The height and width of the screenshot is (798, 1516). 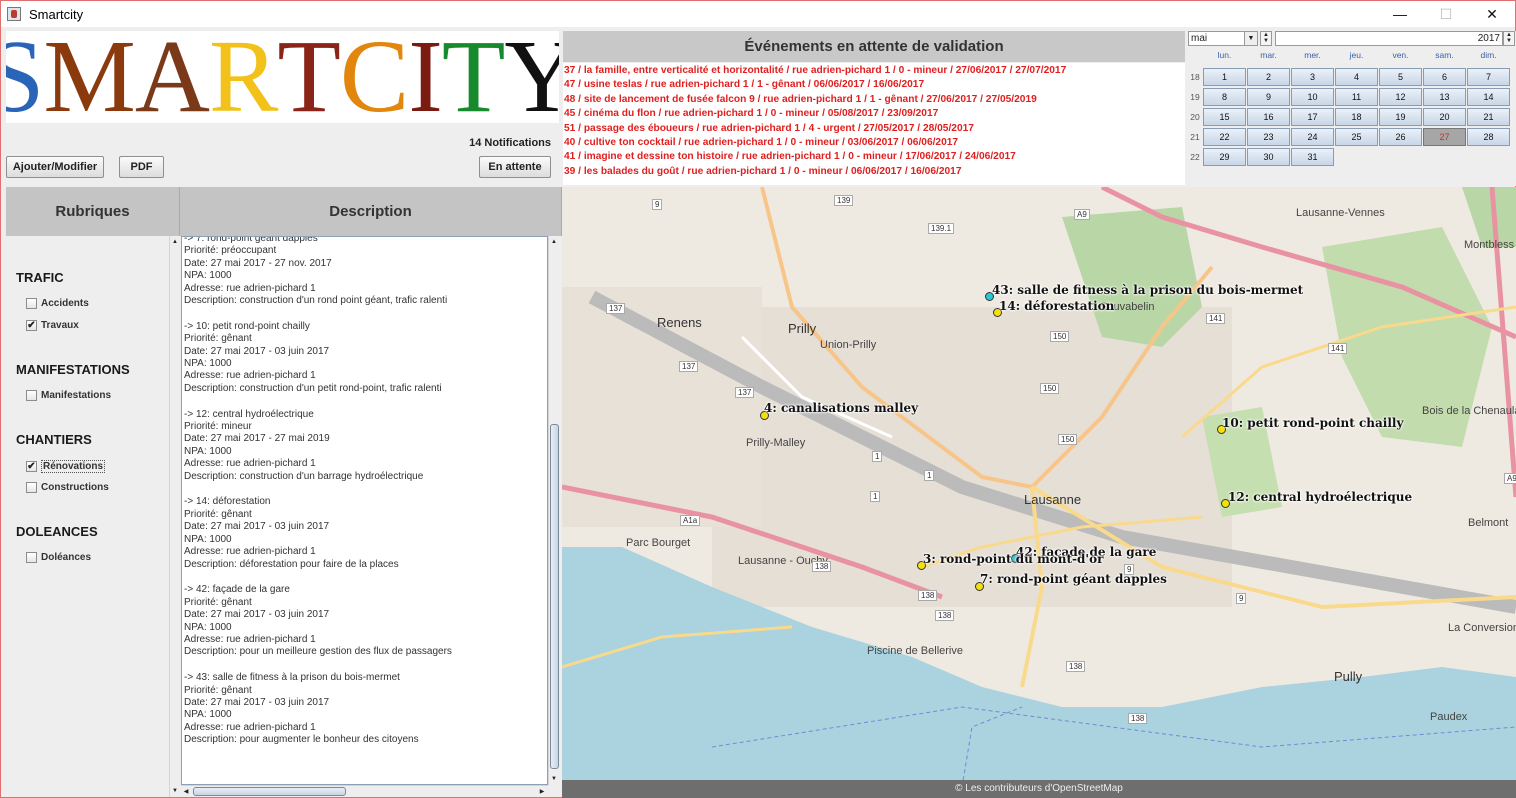 I want to click on rubriques-scrollbar: ▲ ▼, so click(x=174, y=516).